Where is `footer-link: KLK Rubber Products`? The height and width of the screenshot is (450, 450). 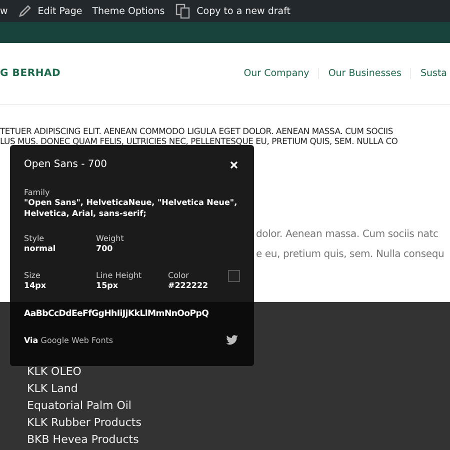 footer-link: KLK Rubber Products is located at coordinates (238, 422).